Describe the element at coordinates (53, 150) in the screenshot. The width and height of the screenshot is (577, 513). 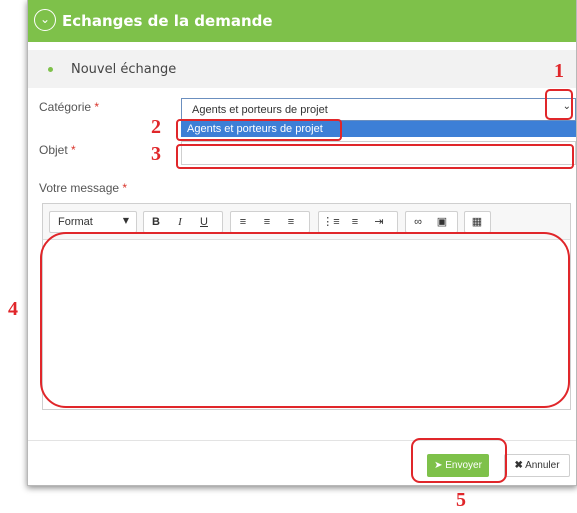
I see `objet-label-text: Objet` at that location.